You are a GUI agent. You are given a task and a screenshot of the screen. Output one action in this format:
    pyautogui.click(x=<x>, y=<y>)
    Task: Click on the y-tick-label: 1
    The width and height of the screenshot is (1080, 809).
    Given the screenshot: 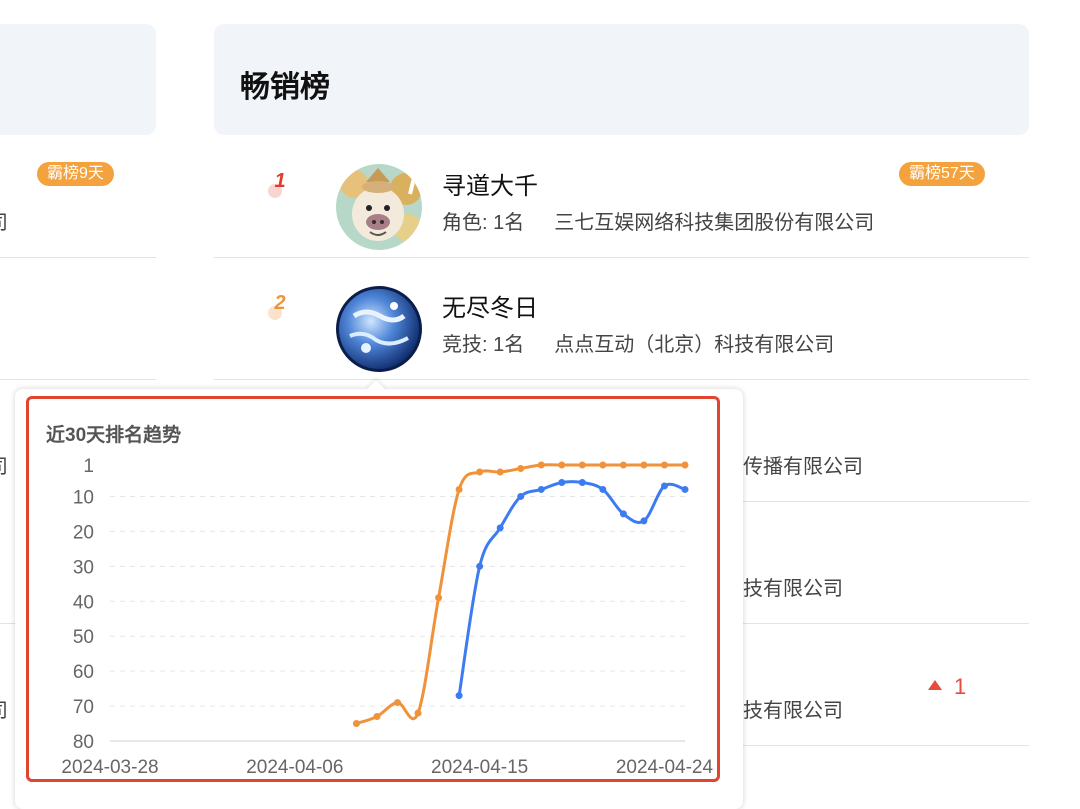 What is the action you would take?
    pyautogui.click(x=88, y=466)
    